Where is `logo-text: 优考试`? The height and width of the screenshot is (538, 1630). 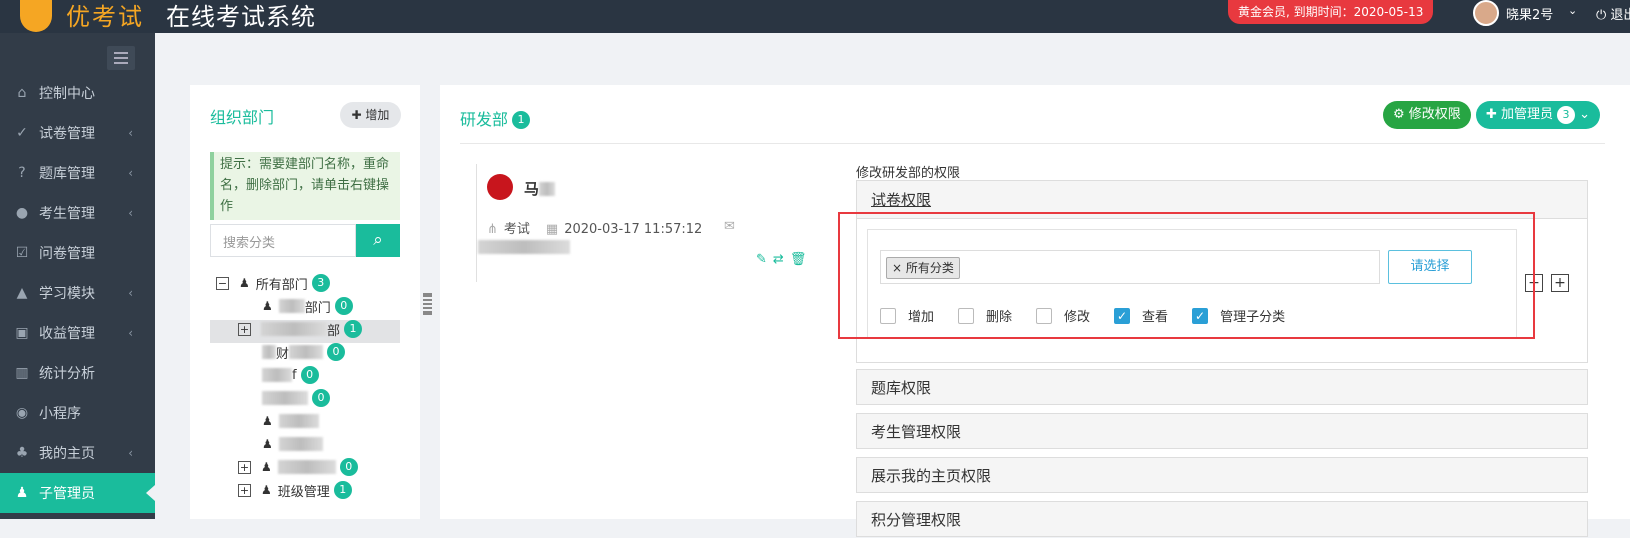
logo-text: 优考试 is located at coordinates (105, 17).